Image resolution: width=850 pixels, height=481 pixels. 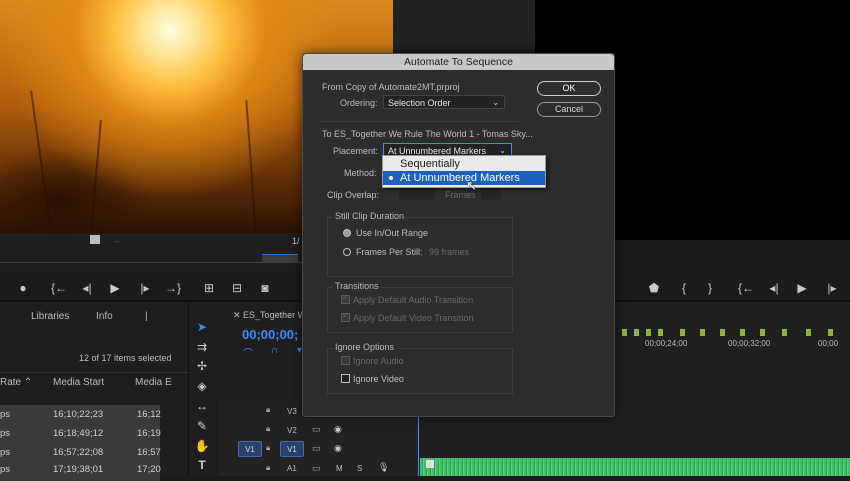 I want to click on go-to-out-icon: →}, so click(x=173, y=288).